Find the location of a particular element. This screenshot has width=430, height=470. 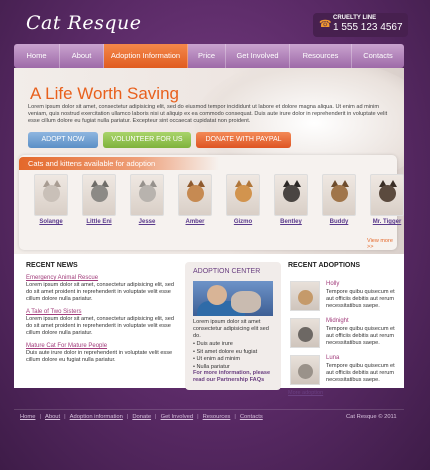

footer-link-home: Home is located at coordinates (27, 417).